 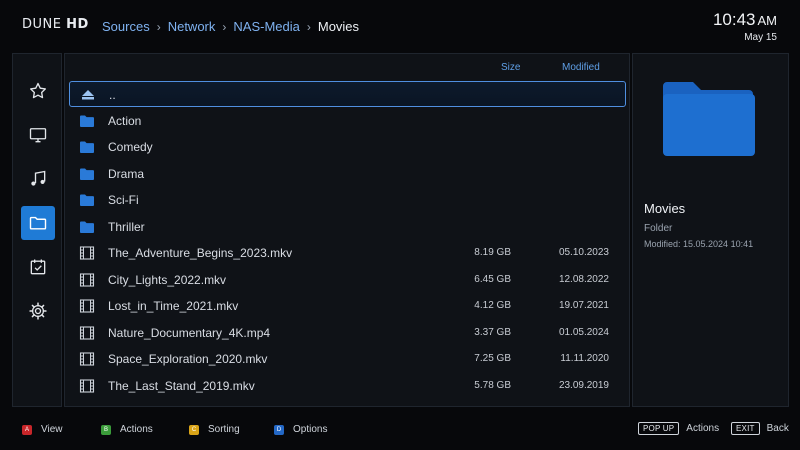 I want to click on folder-row: Drama, so click(x=347, y=174).